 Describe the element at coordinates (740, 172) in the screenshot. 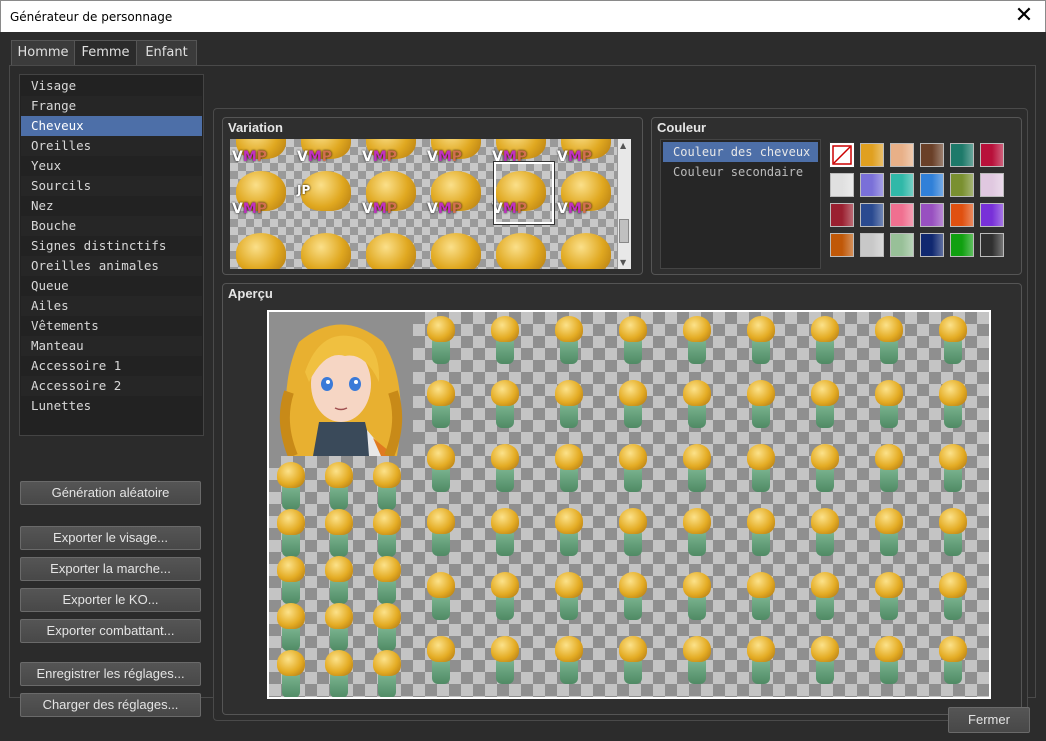

I see `color-item-secondary: Couleur secondaire` at that location.